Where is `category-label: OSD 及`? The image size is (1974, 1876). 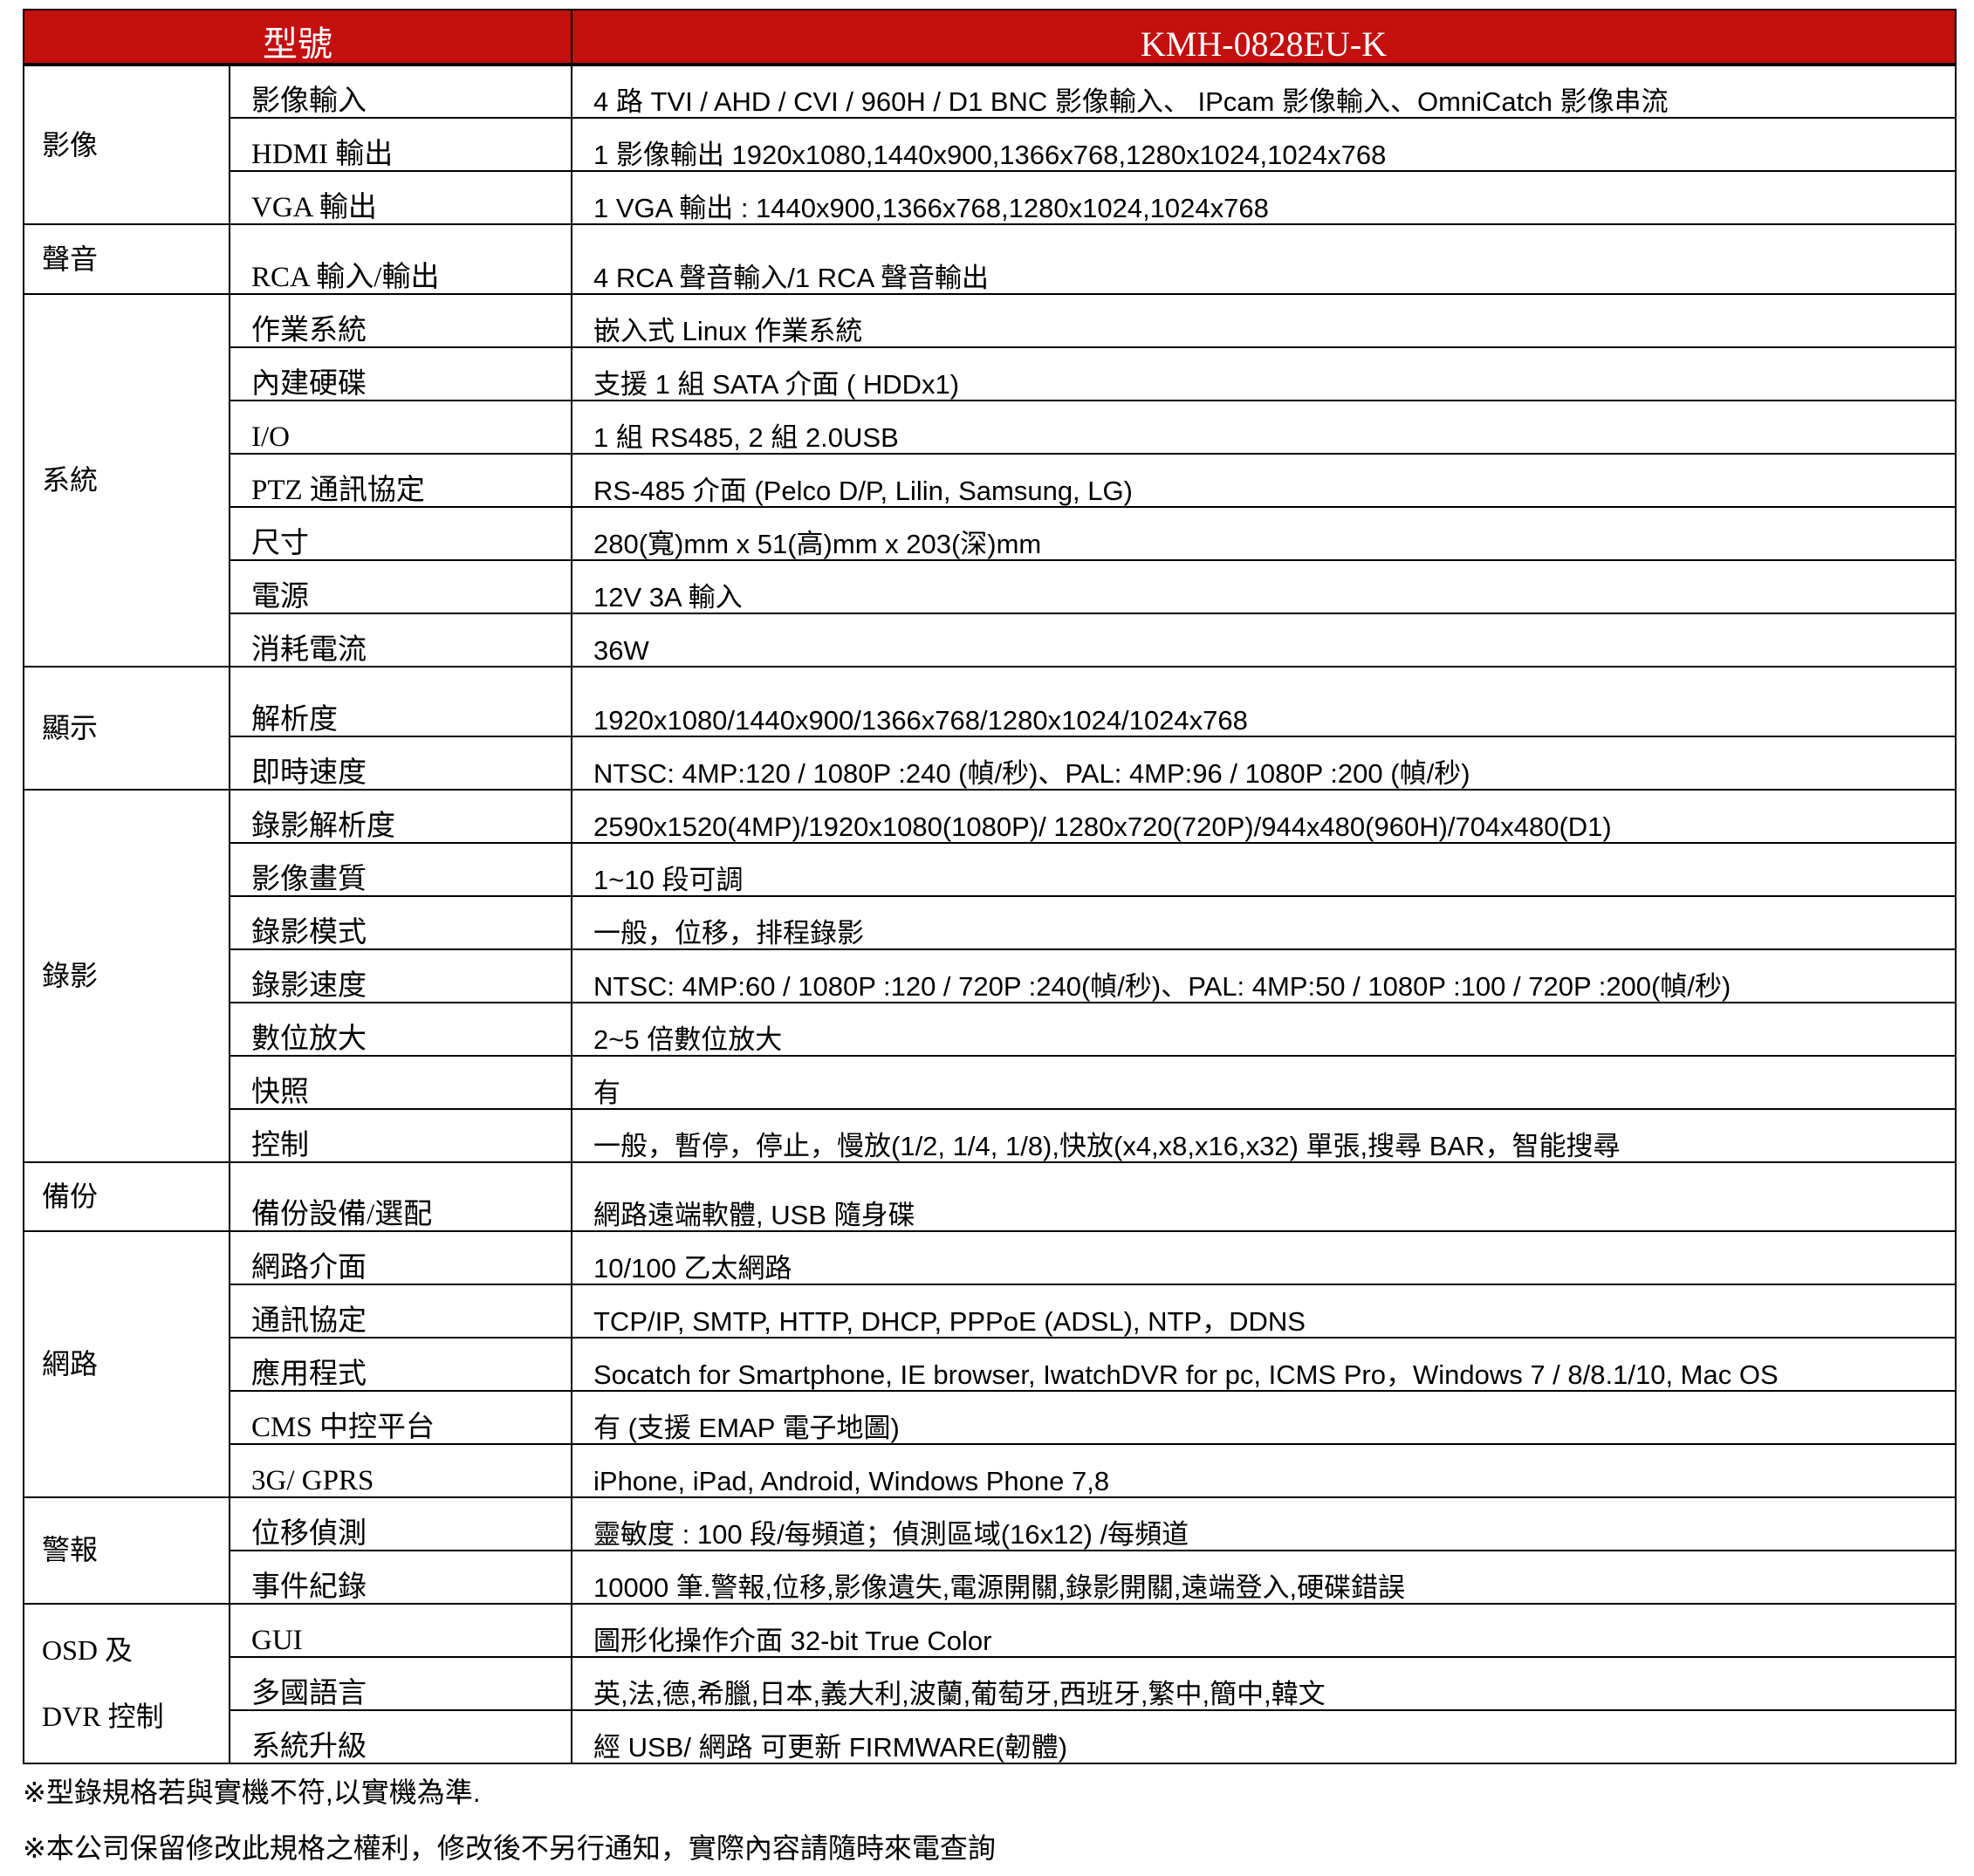
category-label: OSD 及 is located at coordinates (88, 1649).